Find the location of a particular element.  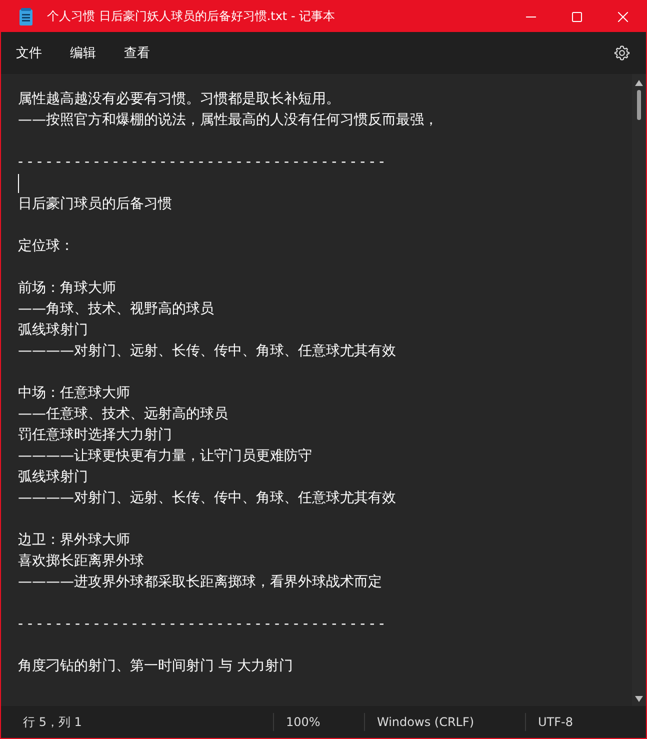

window-title: 个人习惯 日后豪门妖人球员的后备好习惯.txt - 记事本 is located at coordinates (191, 16).